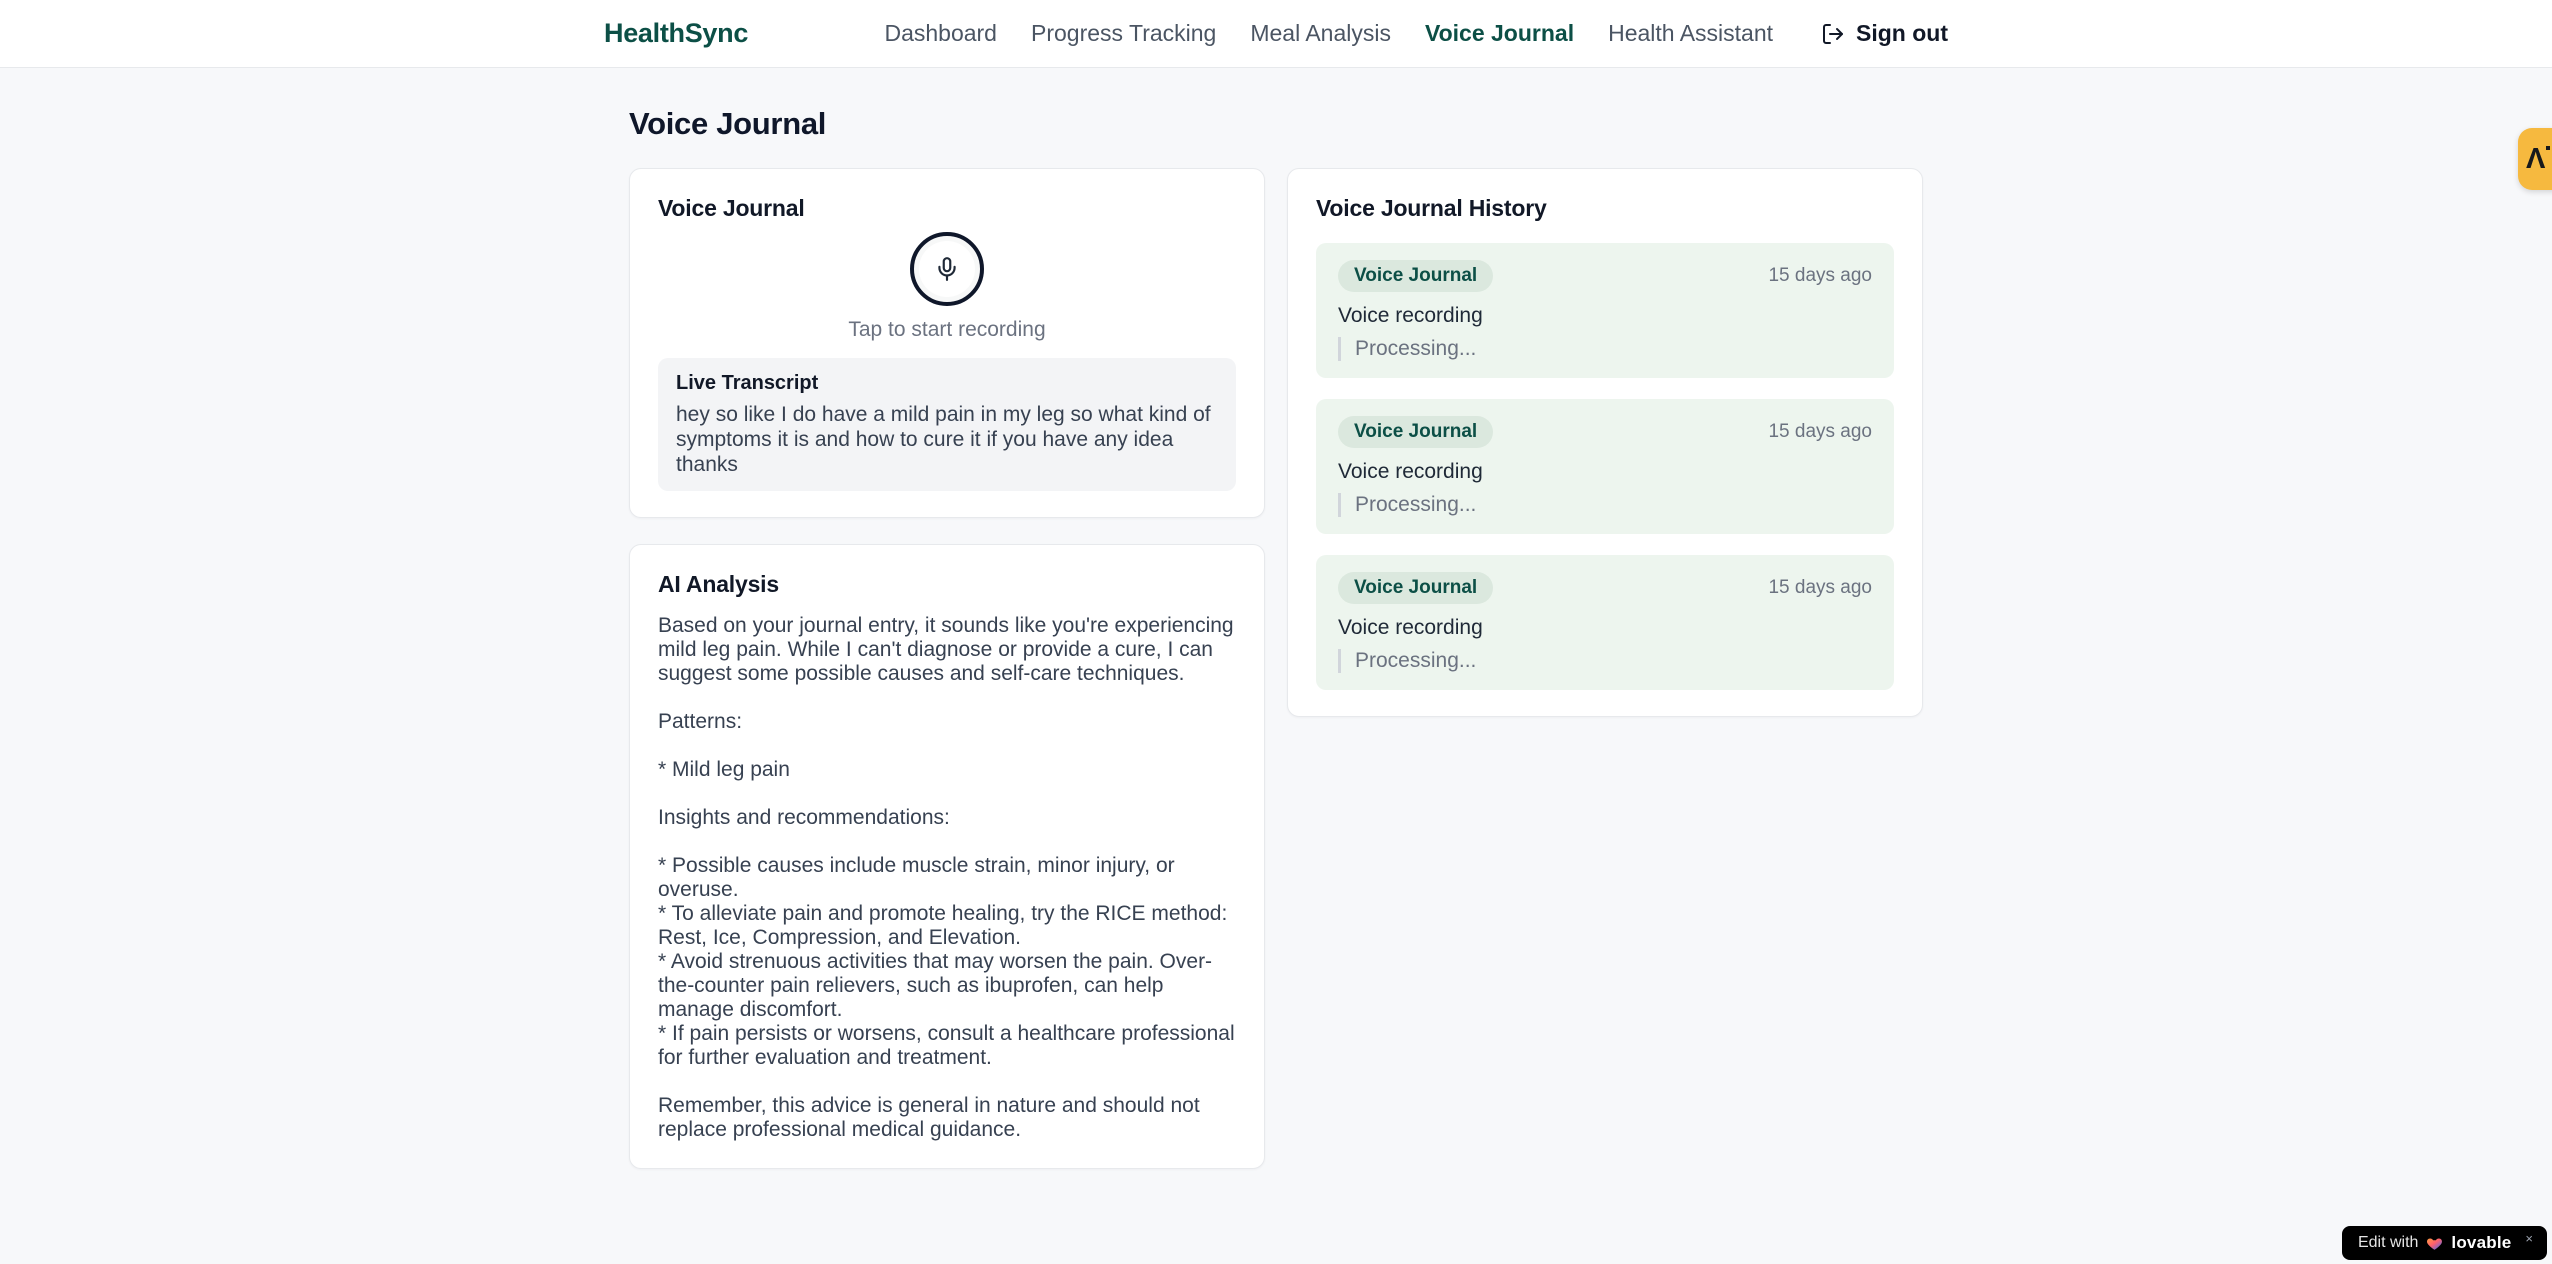  I want to click on nav-item-voice-journal: Voice Journal, so click(1499, 33).